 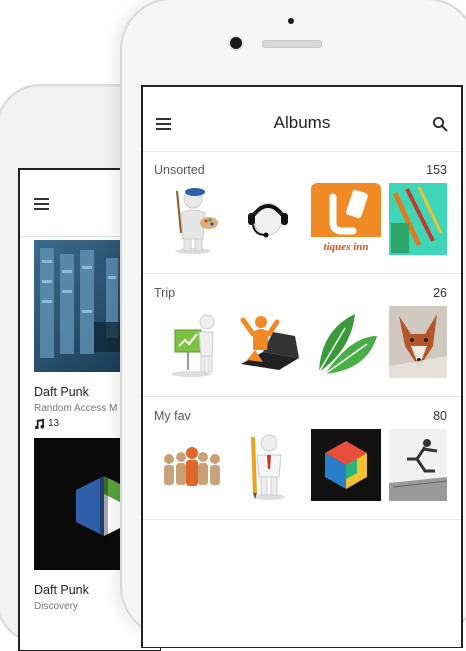 What do you see at coordinates (192, 465) in the screenshot?
I see `thumb-team` at bounding box center [192, 465].